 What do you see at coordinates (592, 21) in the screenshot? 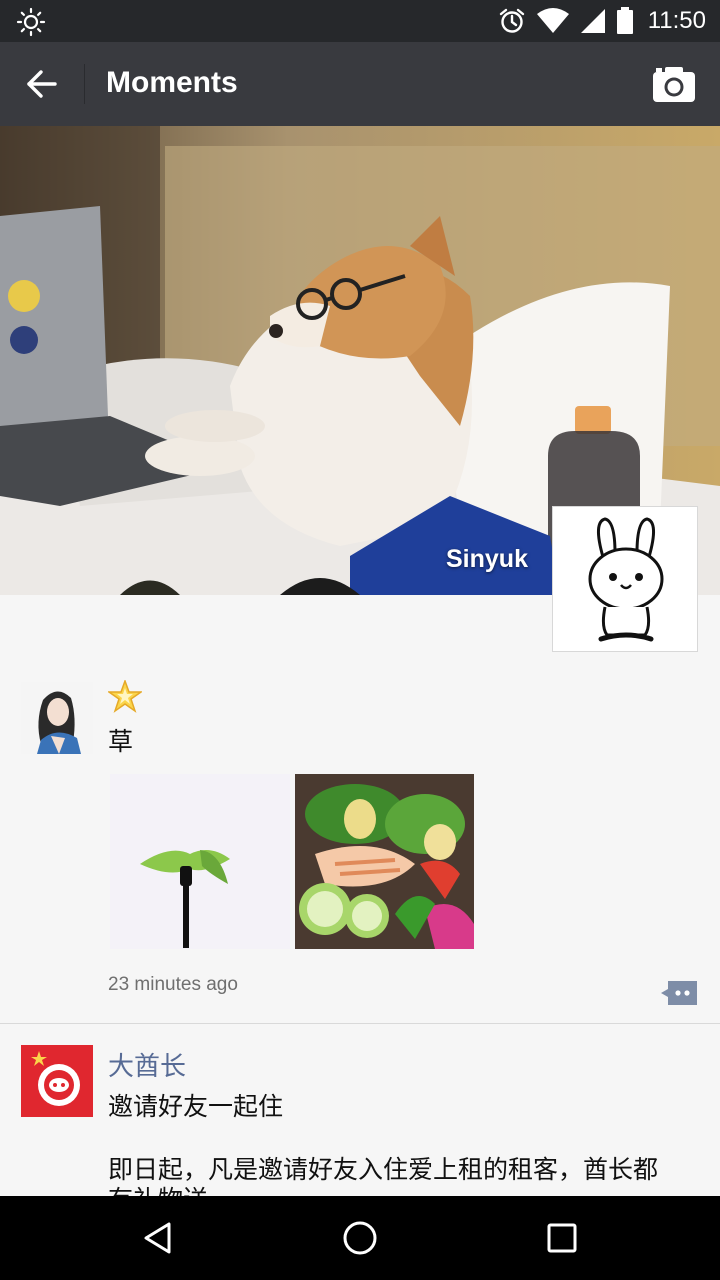
I see `signal-icon` at bounding box center [592, 21].